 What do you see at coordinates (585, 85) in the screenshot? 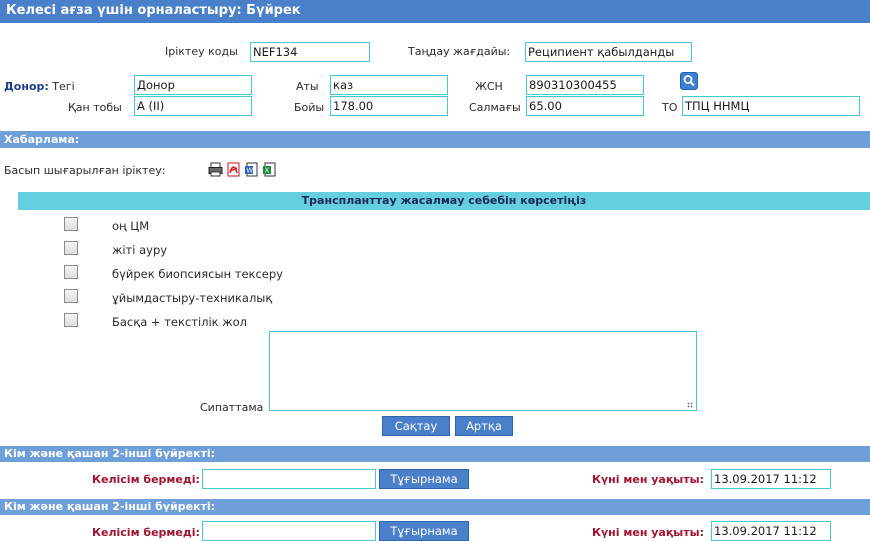
I see `iin-field: 890310300455` at bounding box center [585, 85].